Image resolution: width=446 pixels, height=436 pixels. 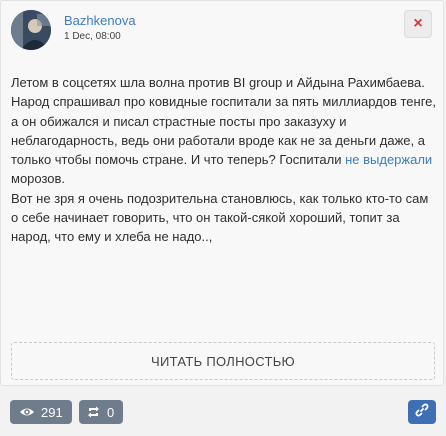 I want to click on avatar-image, so click(x=31, y=30).